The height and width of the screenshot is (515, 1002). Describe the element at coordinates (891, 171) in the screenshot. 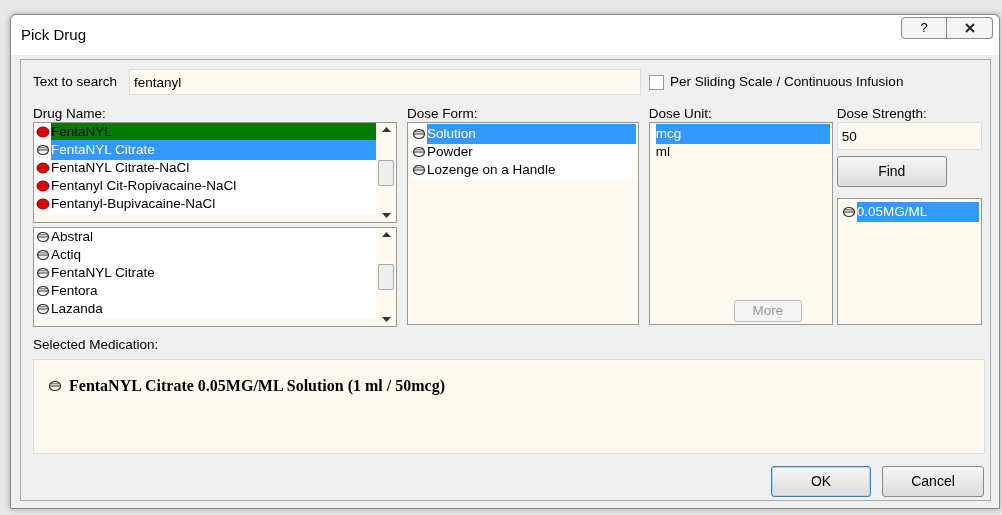

I see `find-button: Find` at that location.